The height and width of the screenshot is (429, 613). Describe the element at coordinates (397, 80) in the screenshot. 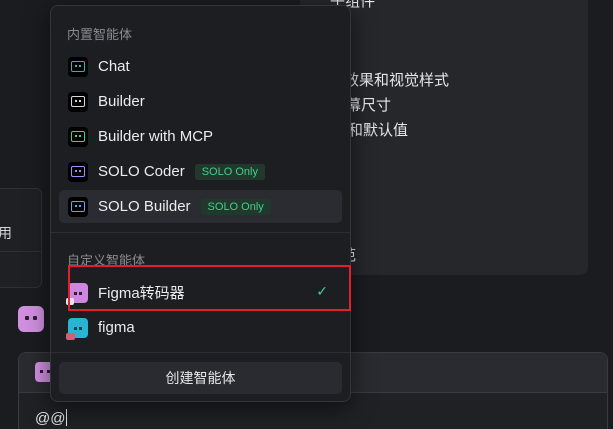

I see `message-line: 效果和视觉样式` at that location.